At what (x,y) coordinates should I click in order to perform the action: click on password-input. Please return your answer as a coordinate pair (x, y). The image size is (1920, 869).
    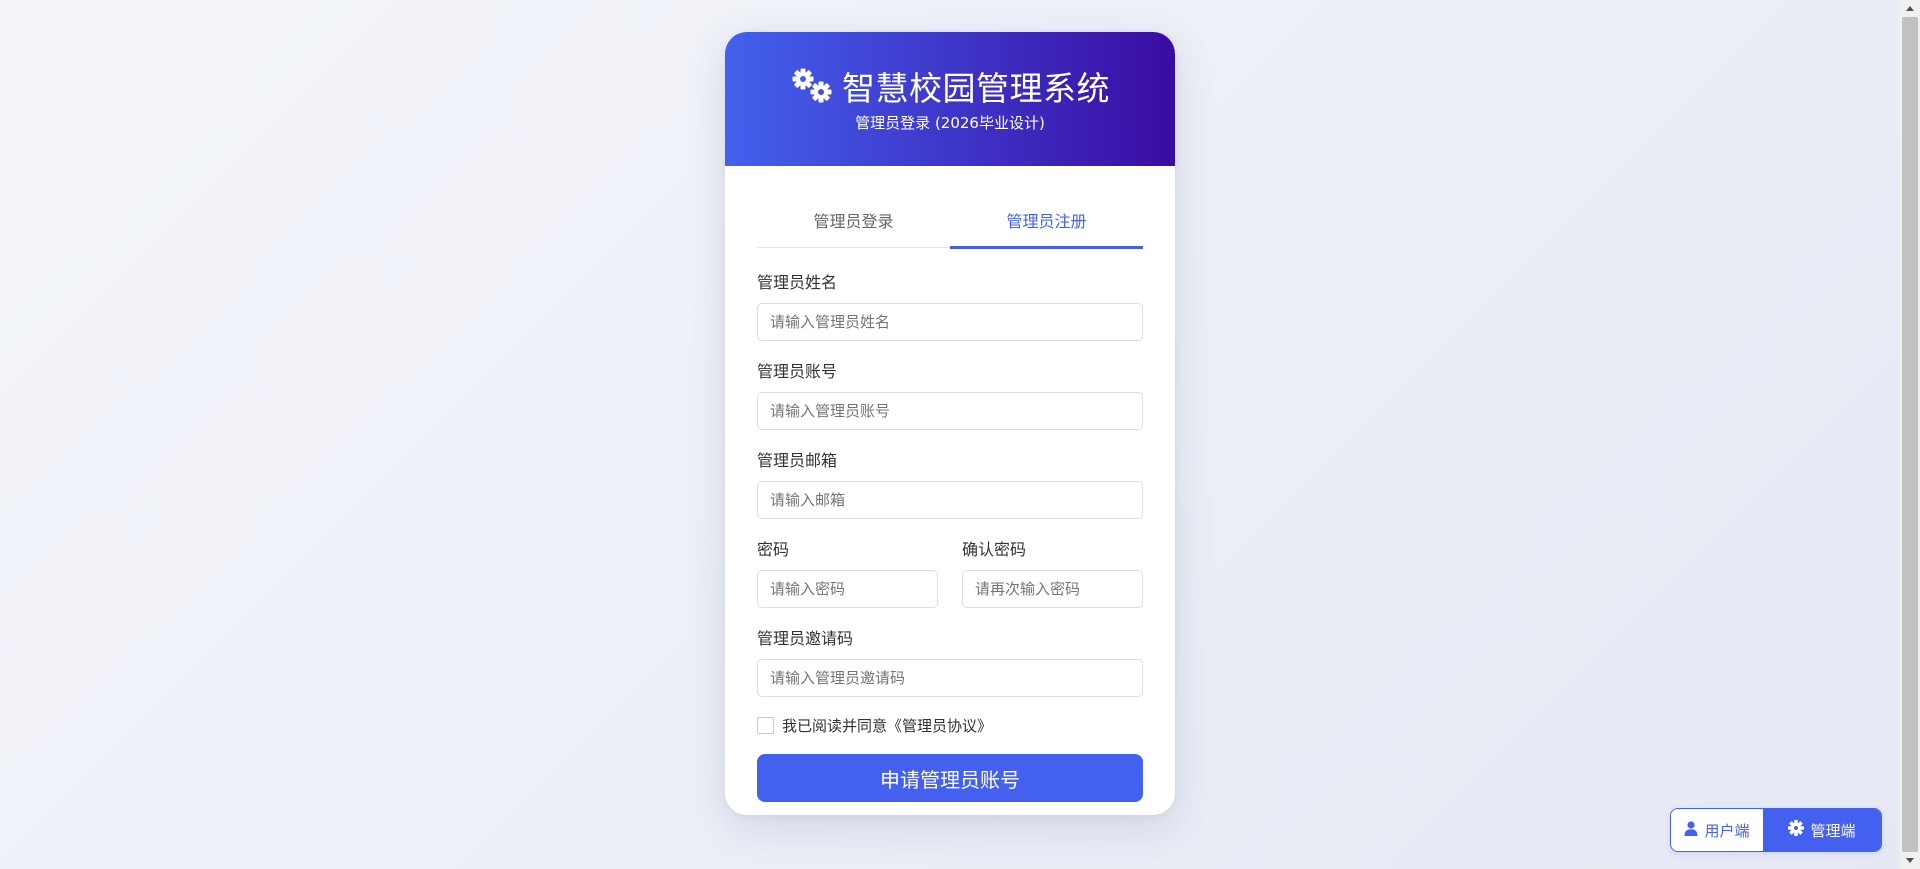
    Looking at the image, I should click on (847, 589).